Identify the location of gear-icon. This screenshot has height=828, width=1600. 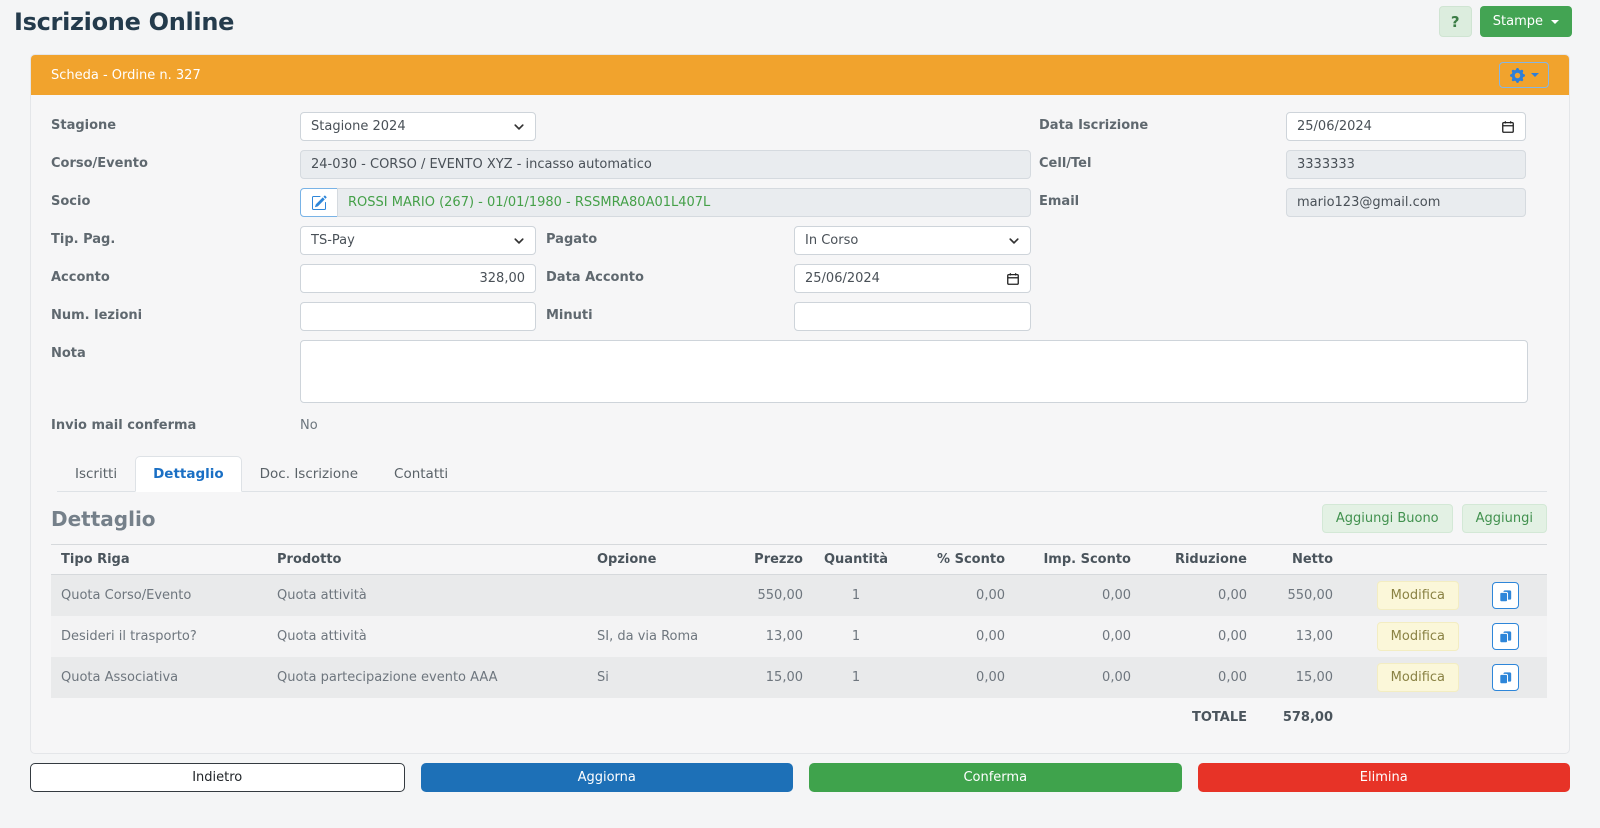
(1517, 75).